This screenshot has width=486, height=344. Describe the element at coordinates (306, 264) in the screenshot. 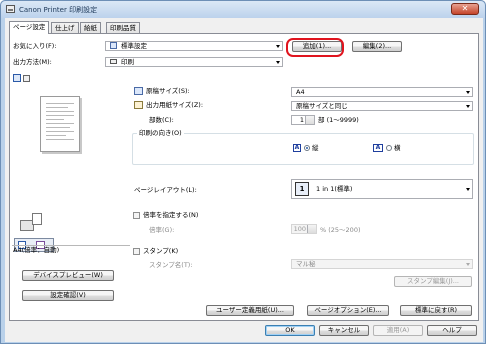

I see `stamp-name-value: マル秘` at that location.